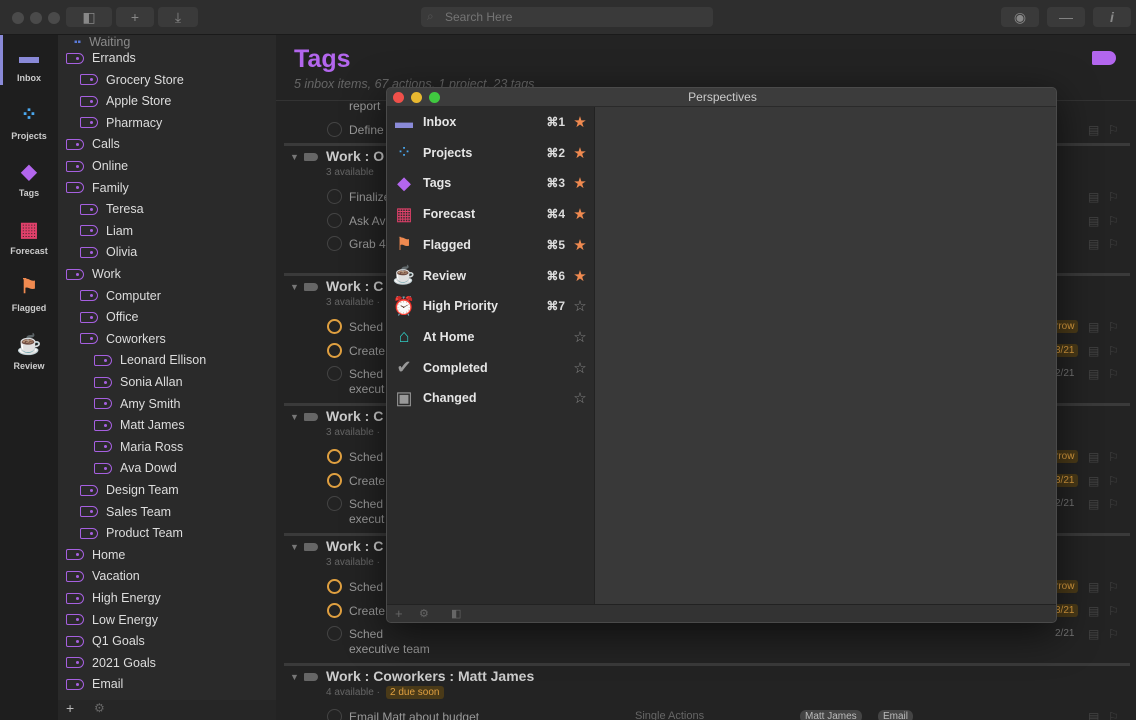  I want to click on perspective-item-inbox: ▬ Inbox ⌘1 ★, so click(491, 122).